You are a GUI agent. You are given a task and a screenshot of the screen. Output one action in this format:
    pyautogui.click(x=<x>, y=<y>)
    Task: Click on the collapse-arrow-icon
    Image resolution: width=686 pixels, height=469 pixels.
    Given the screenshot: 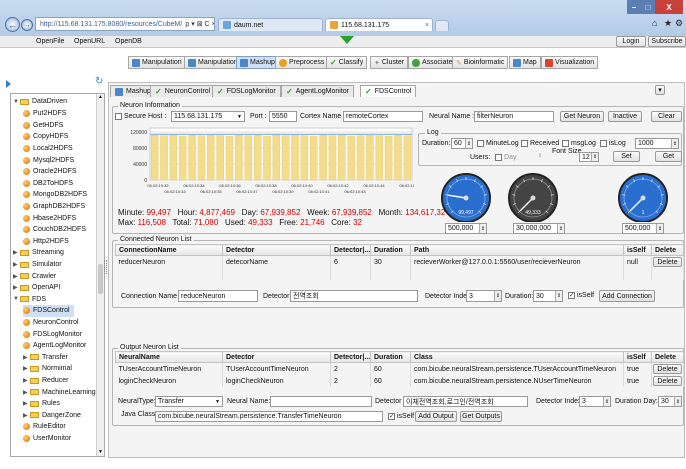 What is the action you would take?
    pyautogui.click(x=347, y=40)
    